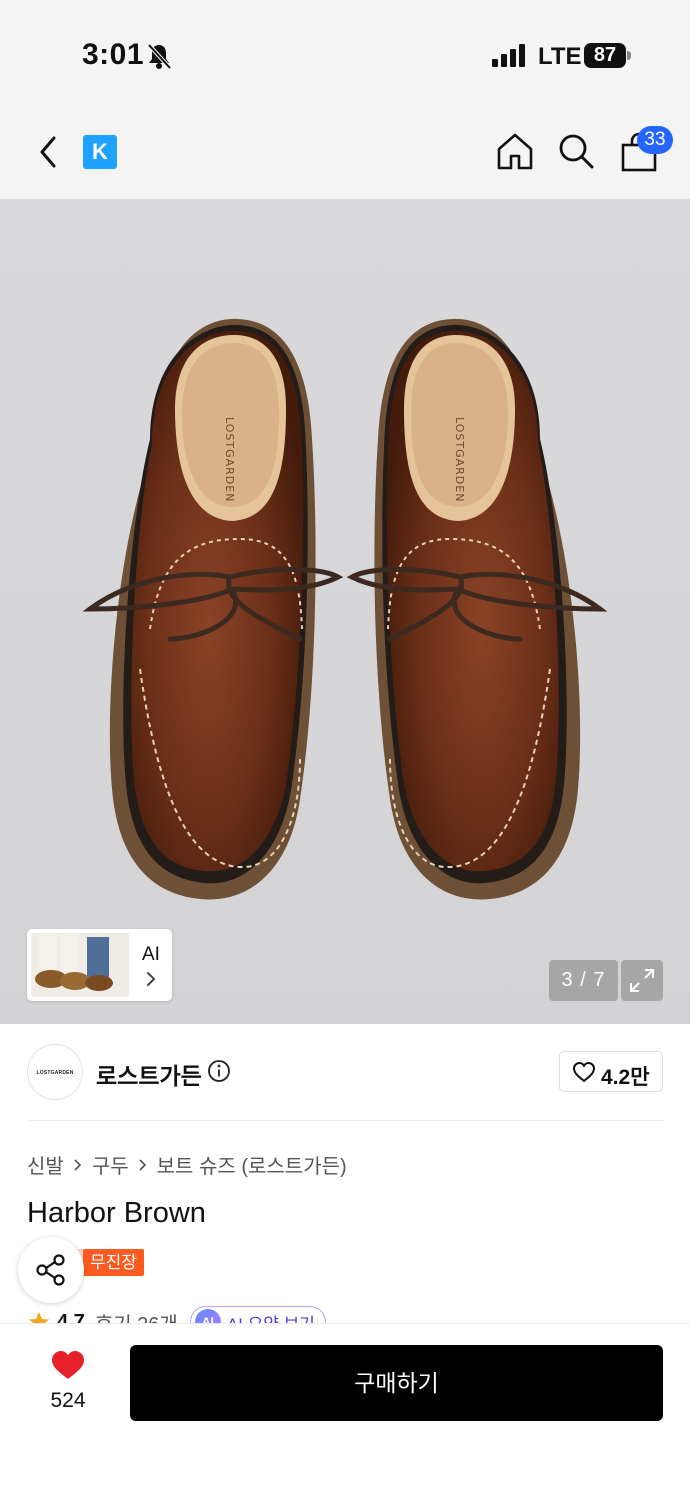 The image size is (690, 1500). What do you see at coordinates (396, 1383) in the screenshot?
I see `buy-button: 구매하기` at bounding box center [396, 1383].